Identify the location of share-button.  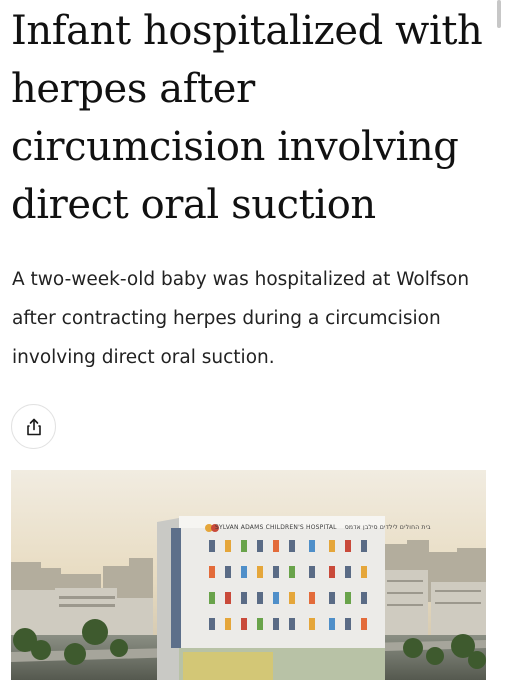
(33, 426).